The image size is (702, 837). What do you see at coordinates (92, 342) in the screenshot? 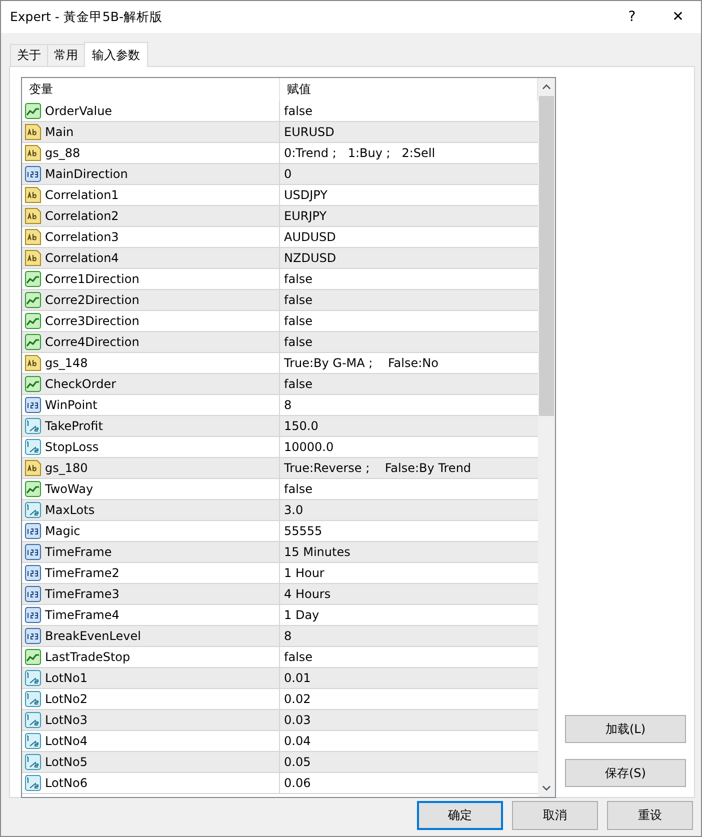
I see `parameter-name: Corre4Direction` at bounding box center [92, 342].